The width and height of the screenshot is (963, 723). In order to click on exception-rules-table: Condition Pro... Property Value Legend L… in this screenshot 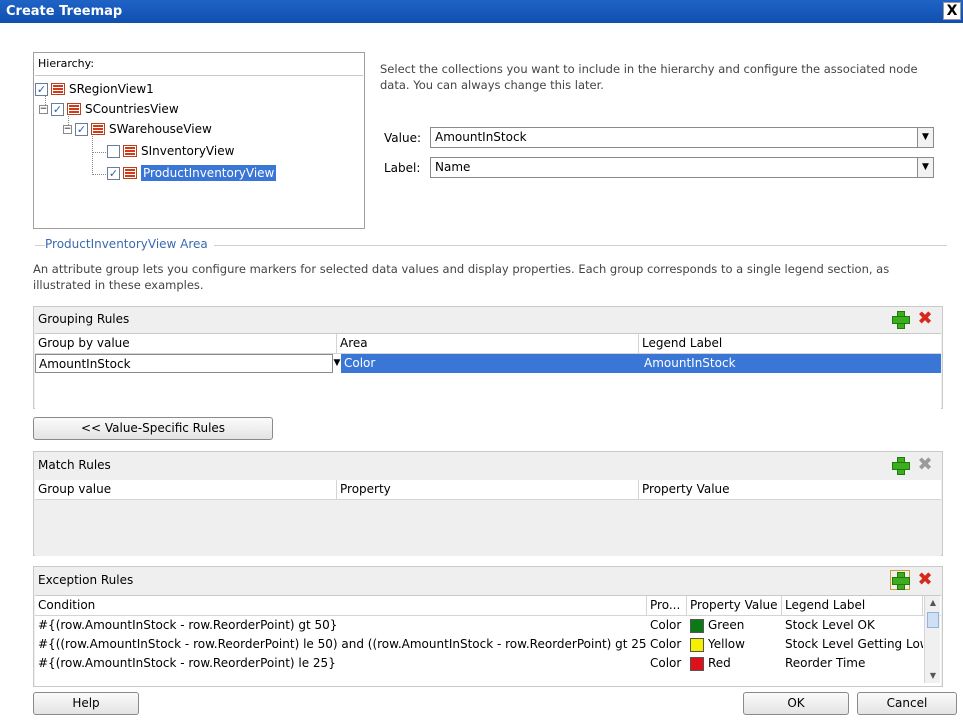, I will do `click(488, 640)`.